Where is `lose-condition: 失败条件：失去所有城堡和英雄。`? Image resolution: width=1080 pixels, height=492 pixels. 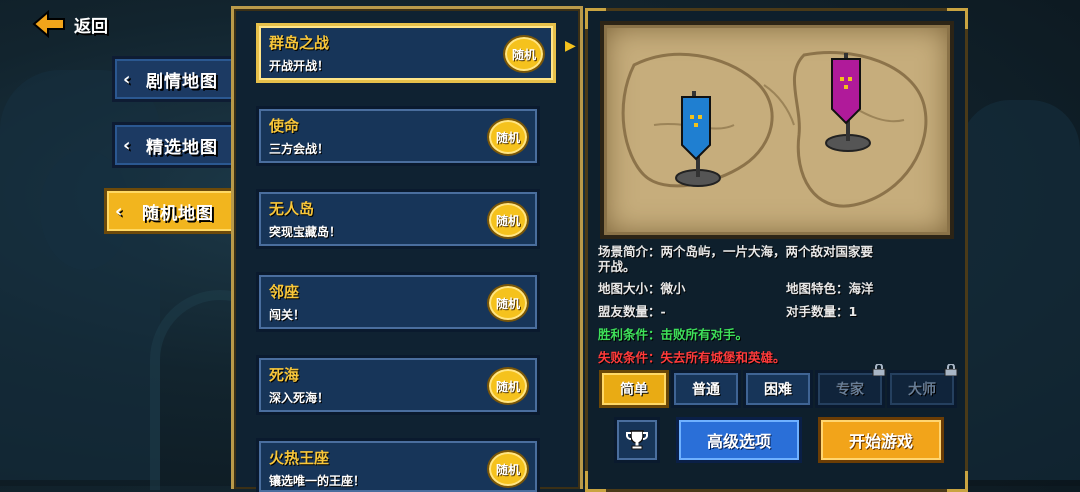
lose-condition: 失败条件：失去所有城堡和英雄。 is located at coordinates (692, 357).